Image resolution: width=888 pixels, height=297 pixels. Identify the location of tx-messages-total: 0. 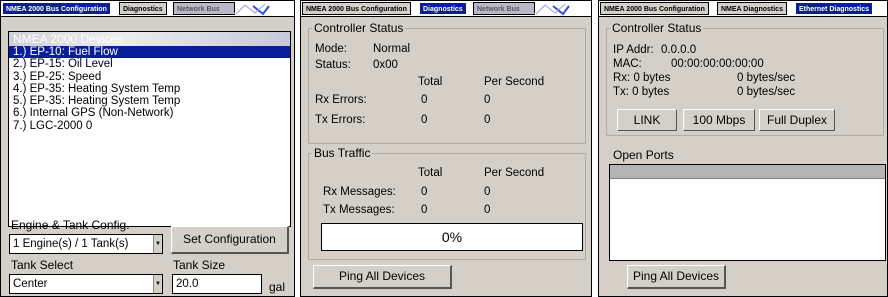
(424, 210).